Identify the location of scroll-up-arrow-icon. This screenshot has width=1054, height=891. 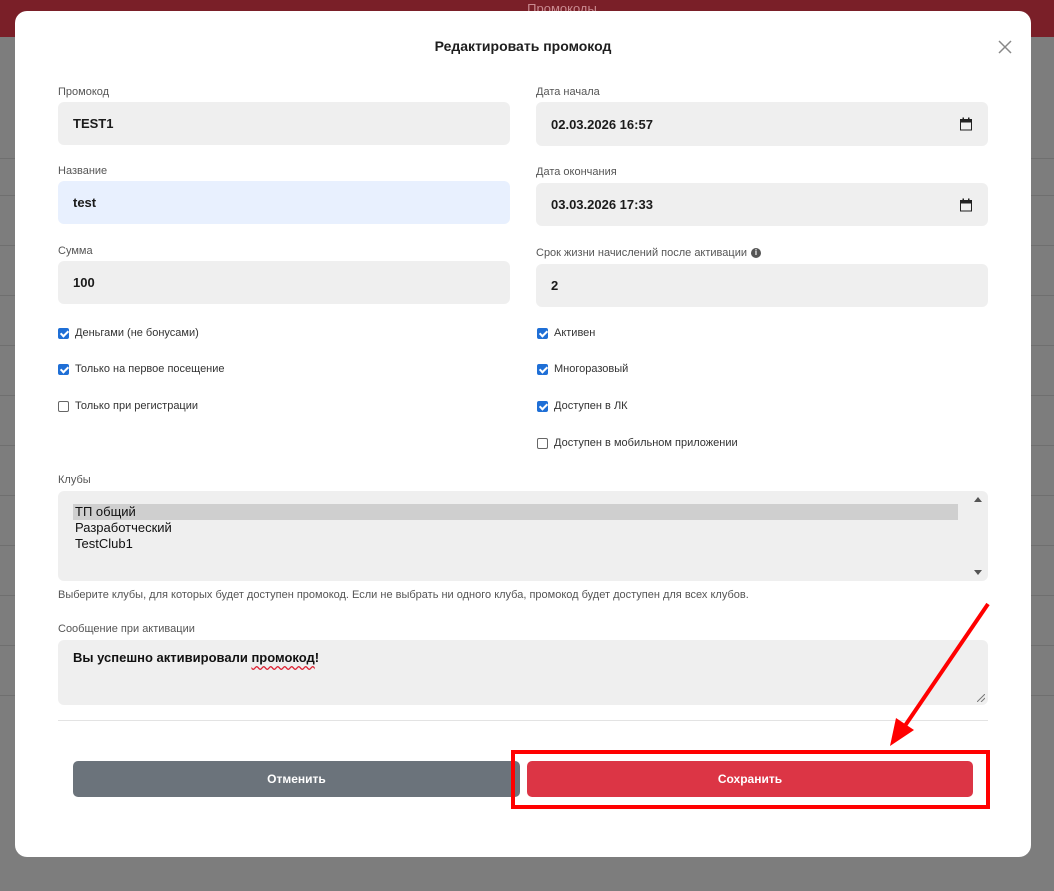
(978, 499).